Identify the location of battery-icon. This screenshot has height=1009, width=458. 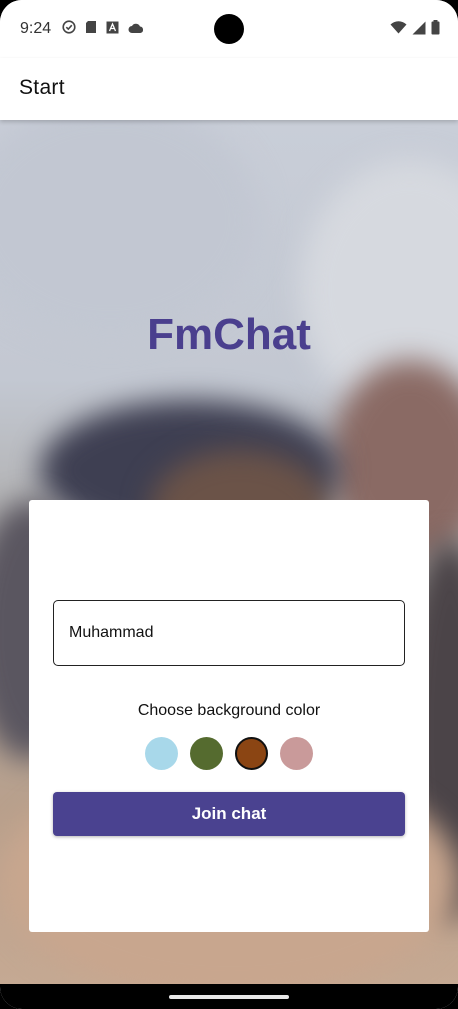
(435, 30).